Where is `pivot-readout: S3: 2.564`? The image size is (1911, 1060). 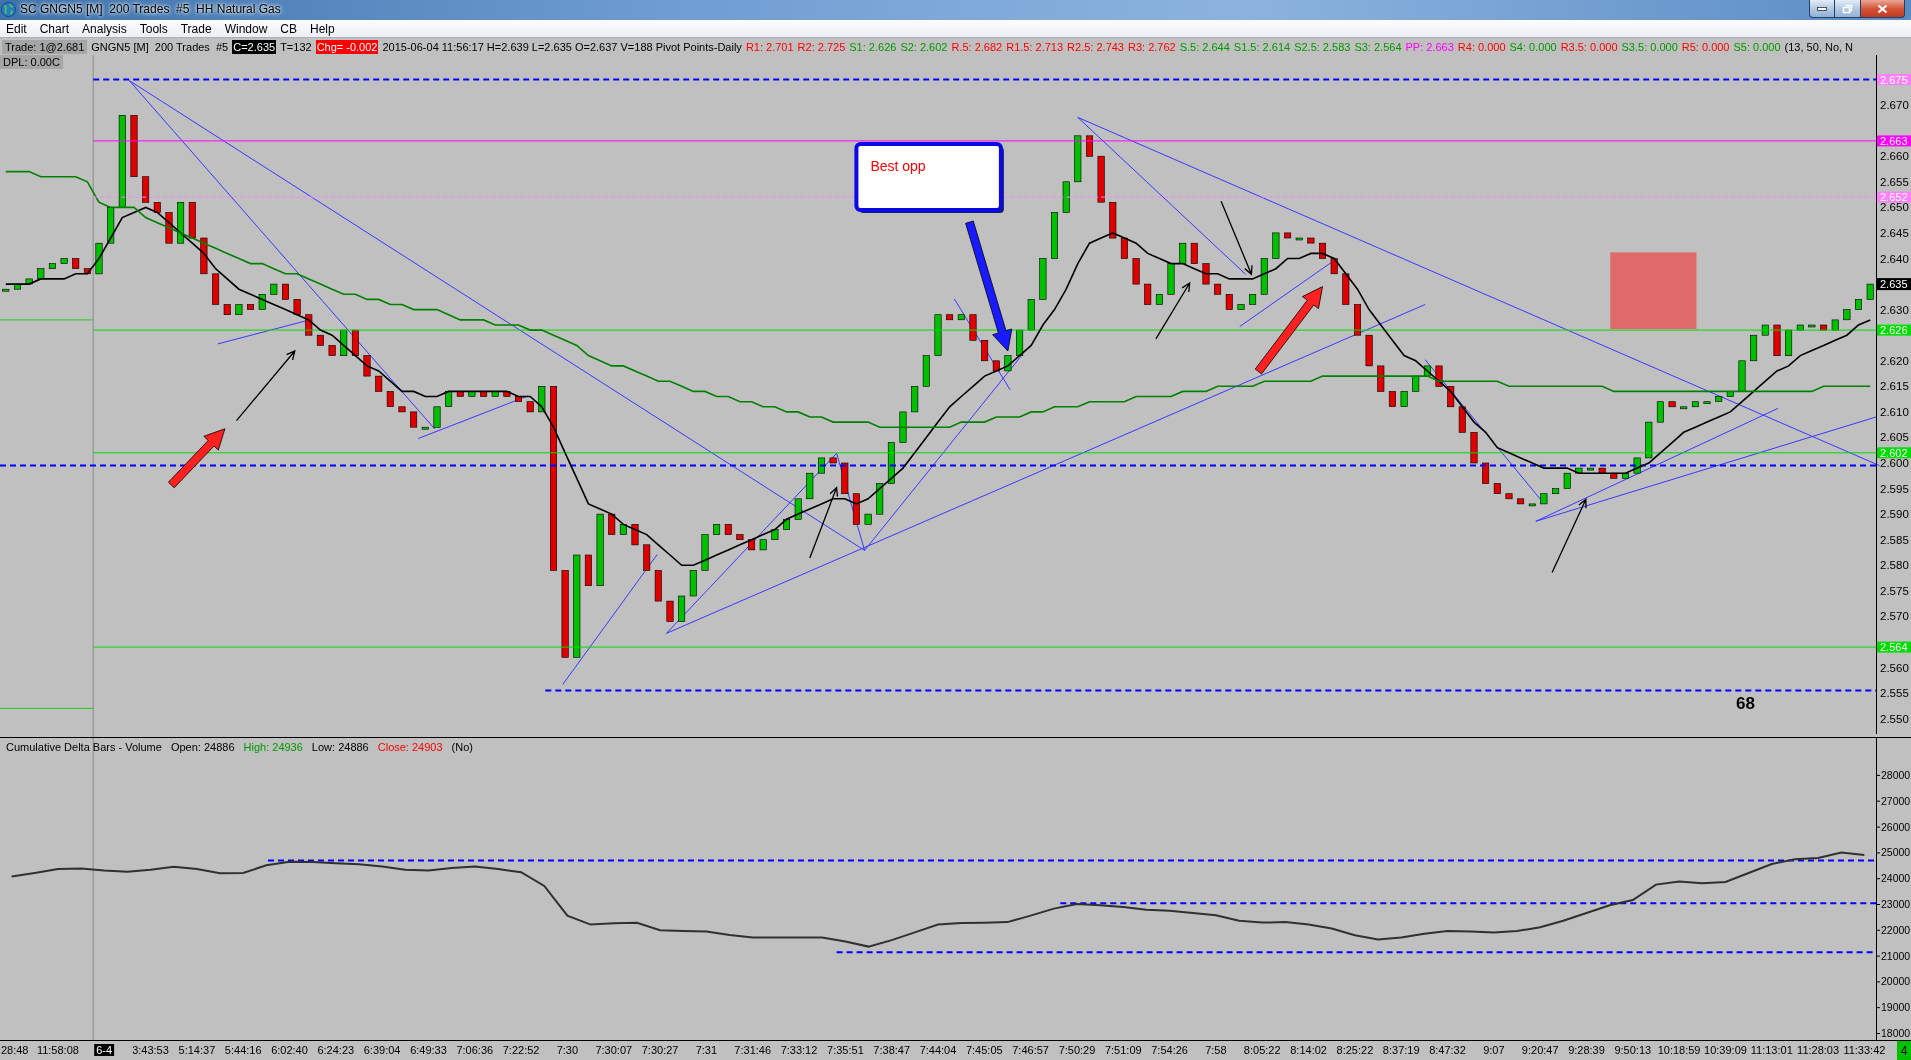
pivot-readout: S3: 2.564 is located at coordinates (1378, 46).